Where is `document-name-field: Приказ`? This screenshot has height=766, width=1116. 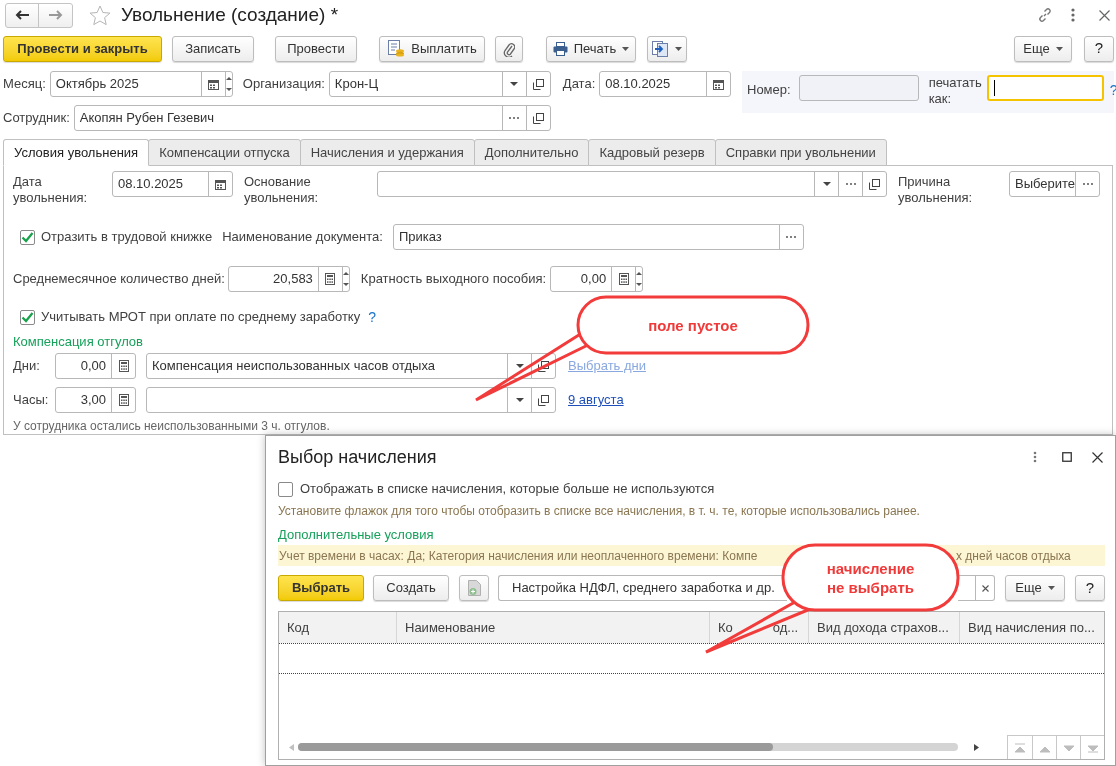
document-name-field: Приказ is located at coordinates (598, 237).